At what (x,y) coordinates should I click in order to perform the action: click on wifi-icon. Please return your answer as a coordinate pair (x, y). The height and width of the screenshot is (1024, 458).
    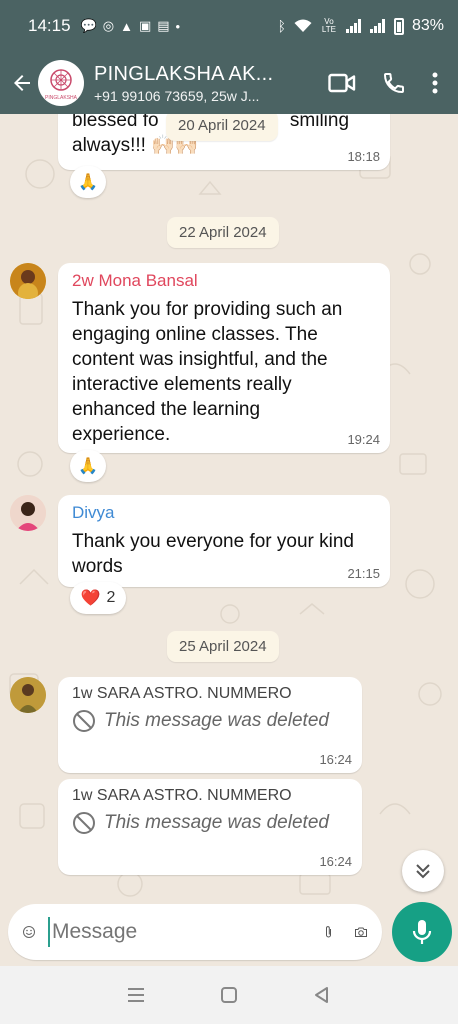
    Looking at the image, I should click on (303, 25).